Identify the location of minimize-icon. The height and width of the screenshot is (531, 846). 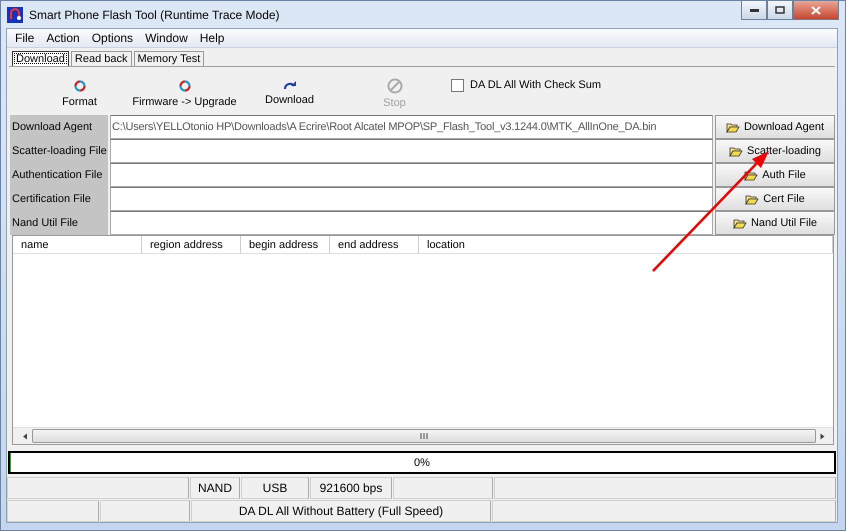
(754, 10).